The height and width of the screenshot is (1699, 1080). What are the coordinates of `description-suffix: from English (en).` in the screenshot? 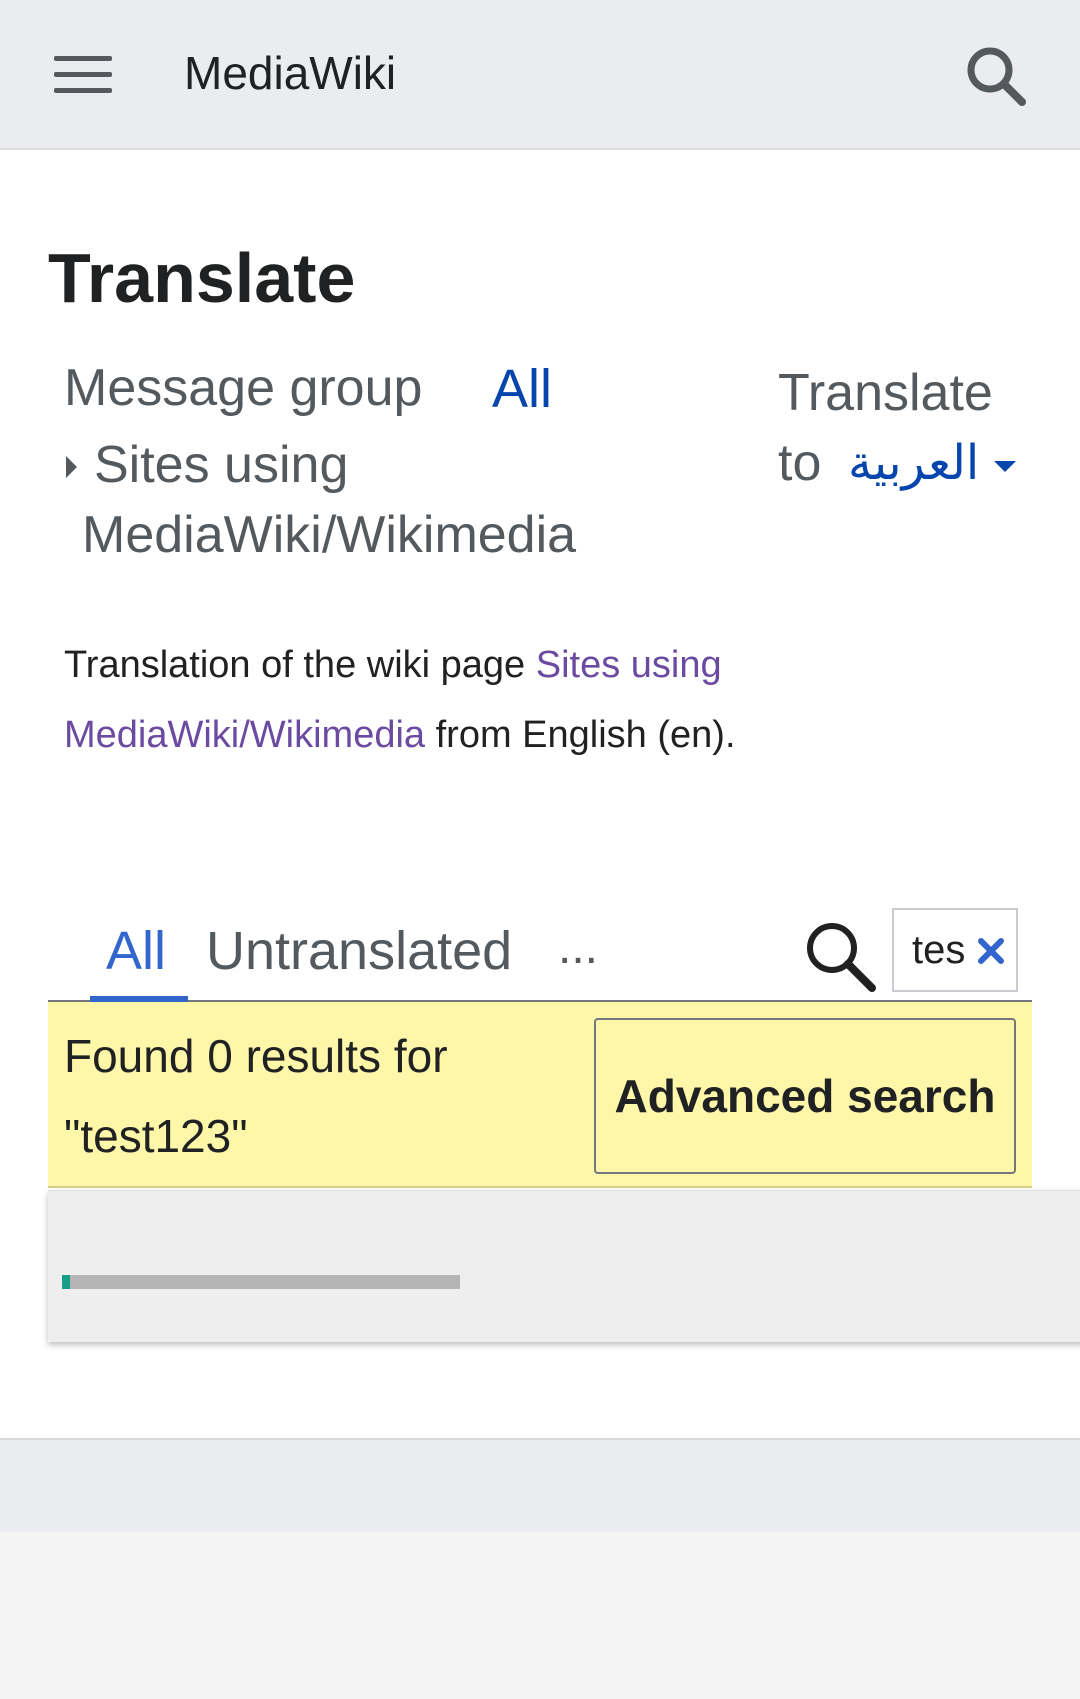 It's located at (580, 735).